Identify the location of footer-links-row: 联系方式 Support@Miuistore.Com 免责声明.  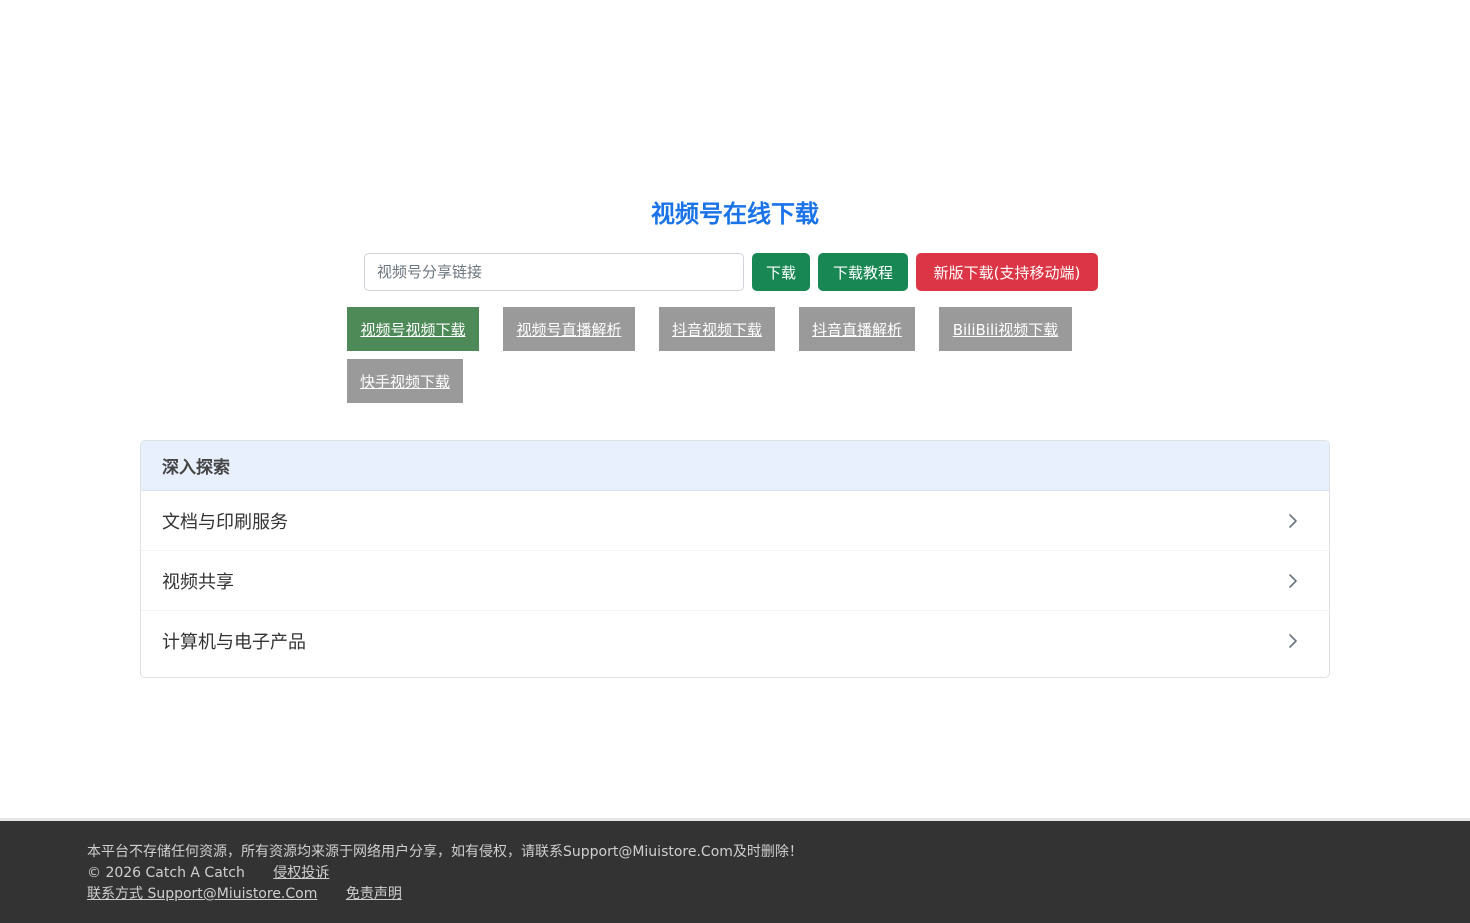
(244, 894).